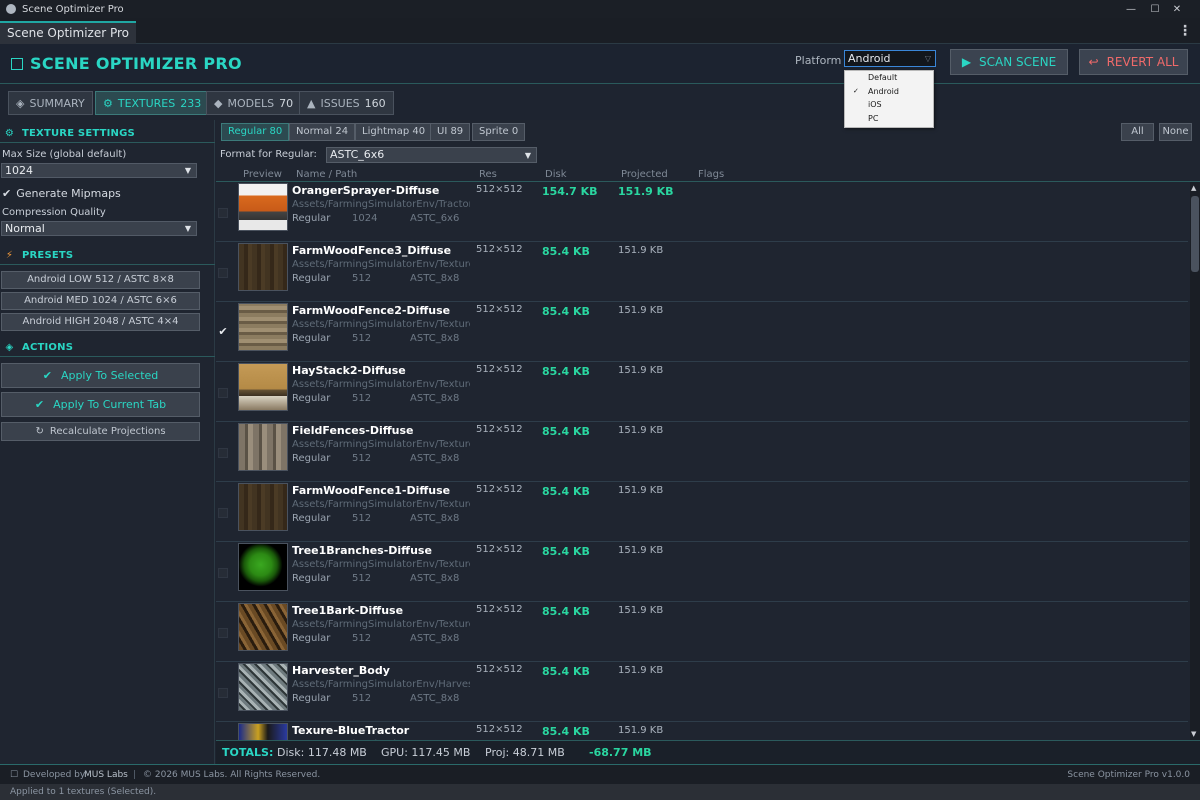 The image size is (1200, 800). Describe the element at coordinates (1177, 9) in the screenshot. I see `close-button: ✕` at that location.